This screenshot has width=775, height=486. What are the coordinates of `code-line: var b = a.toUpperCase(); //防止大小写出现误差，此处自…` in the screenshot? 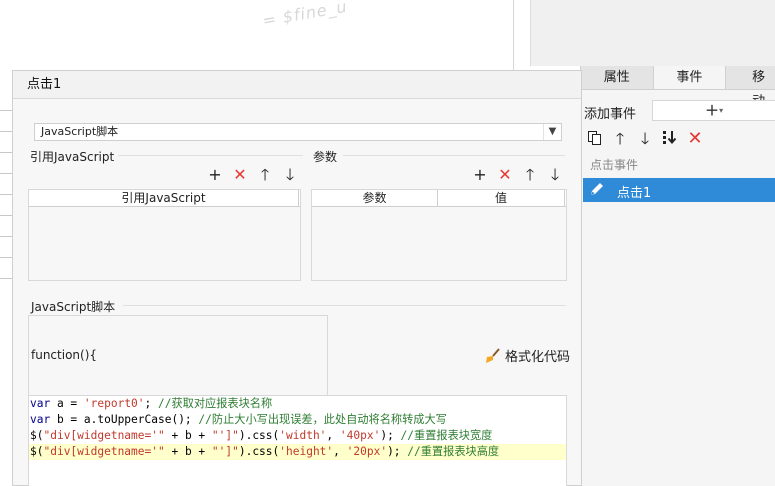 It's located at (297, 420).